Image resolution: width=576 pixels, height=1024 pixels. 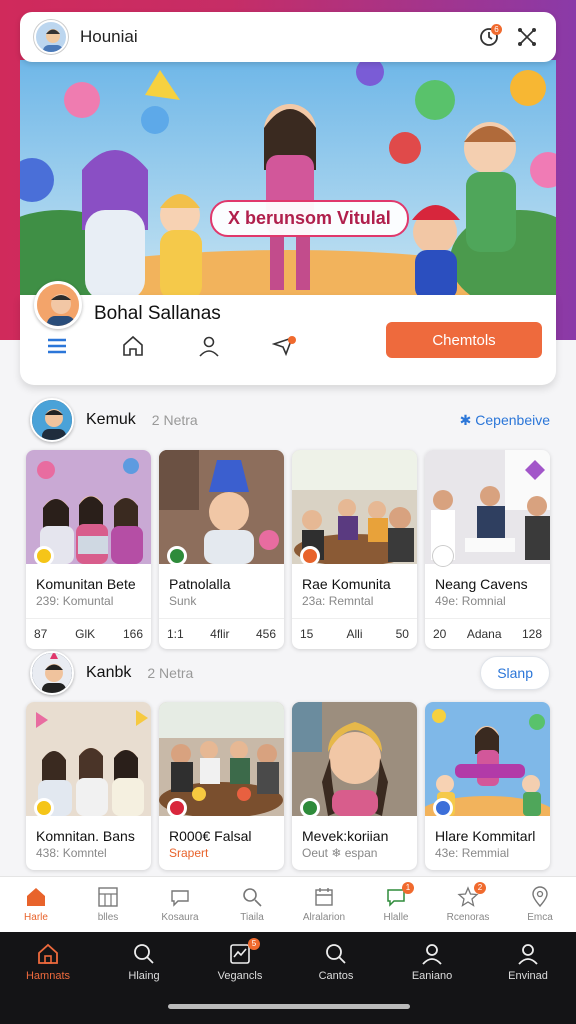 What do you see at coordinates (464, 340) in the screenshot?
I see `primary-action-button: Chemtols` at bounding box center [464, 340].